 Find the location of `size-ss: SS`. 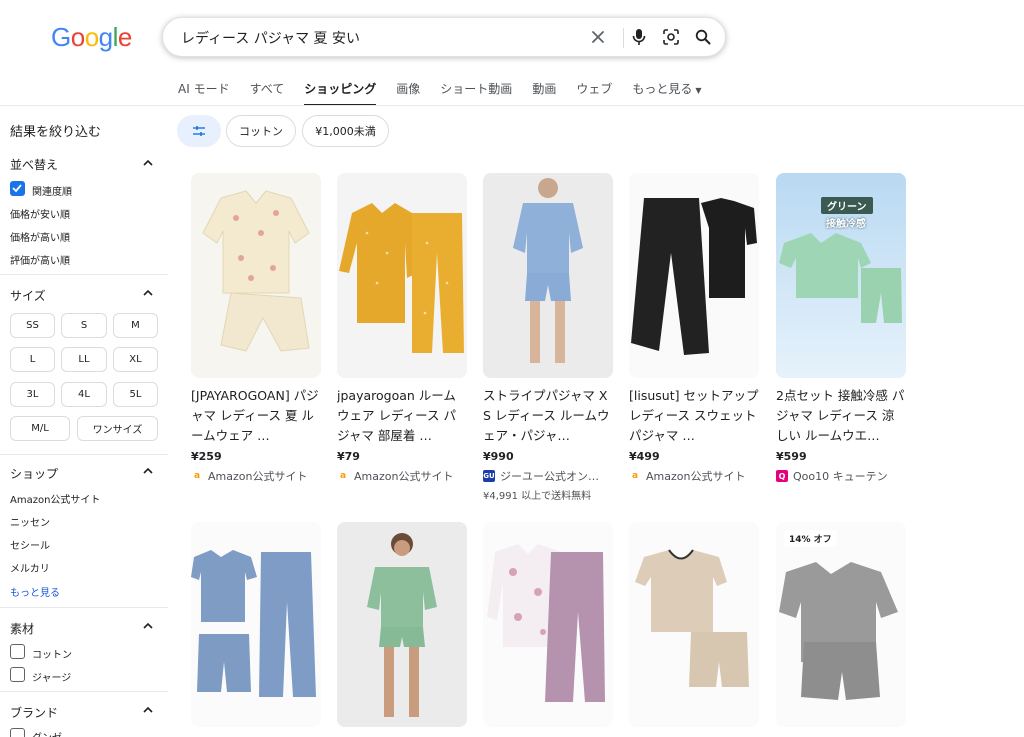

size-ss: SS is located at coordinates (32, 325).